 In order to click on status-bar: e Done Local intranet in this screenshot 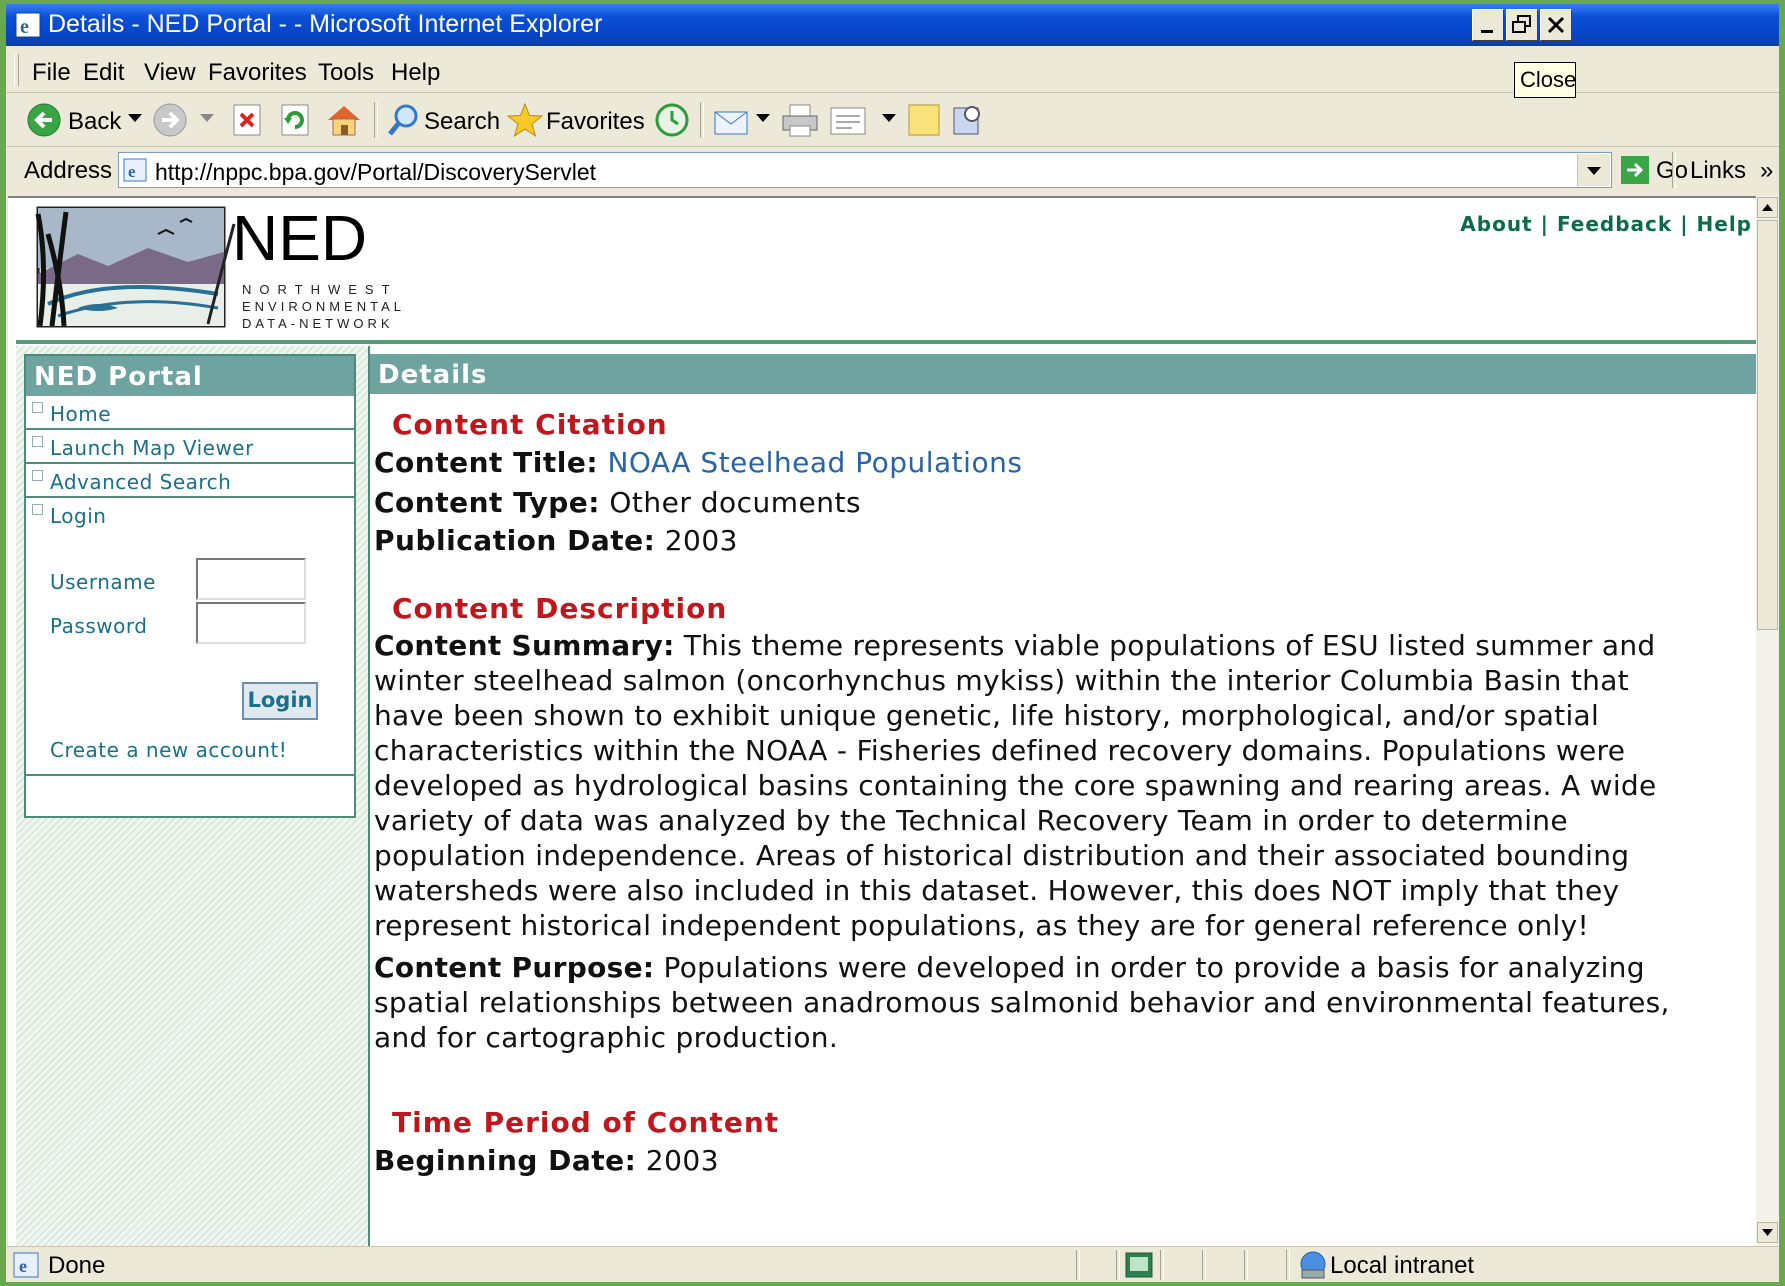, I will do `click(892, 1264)`.